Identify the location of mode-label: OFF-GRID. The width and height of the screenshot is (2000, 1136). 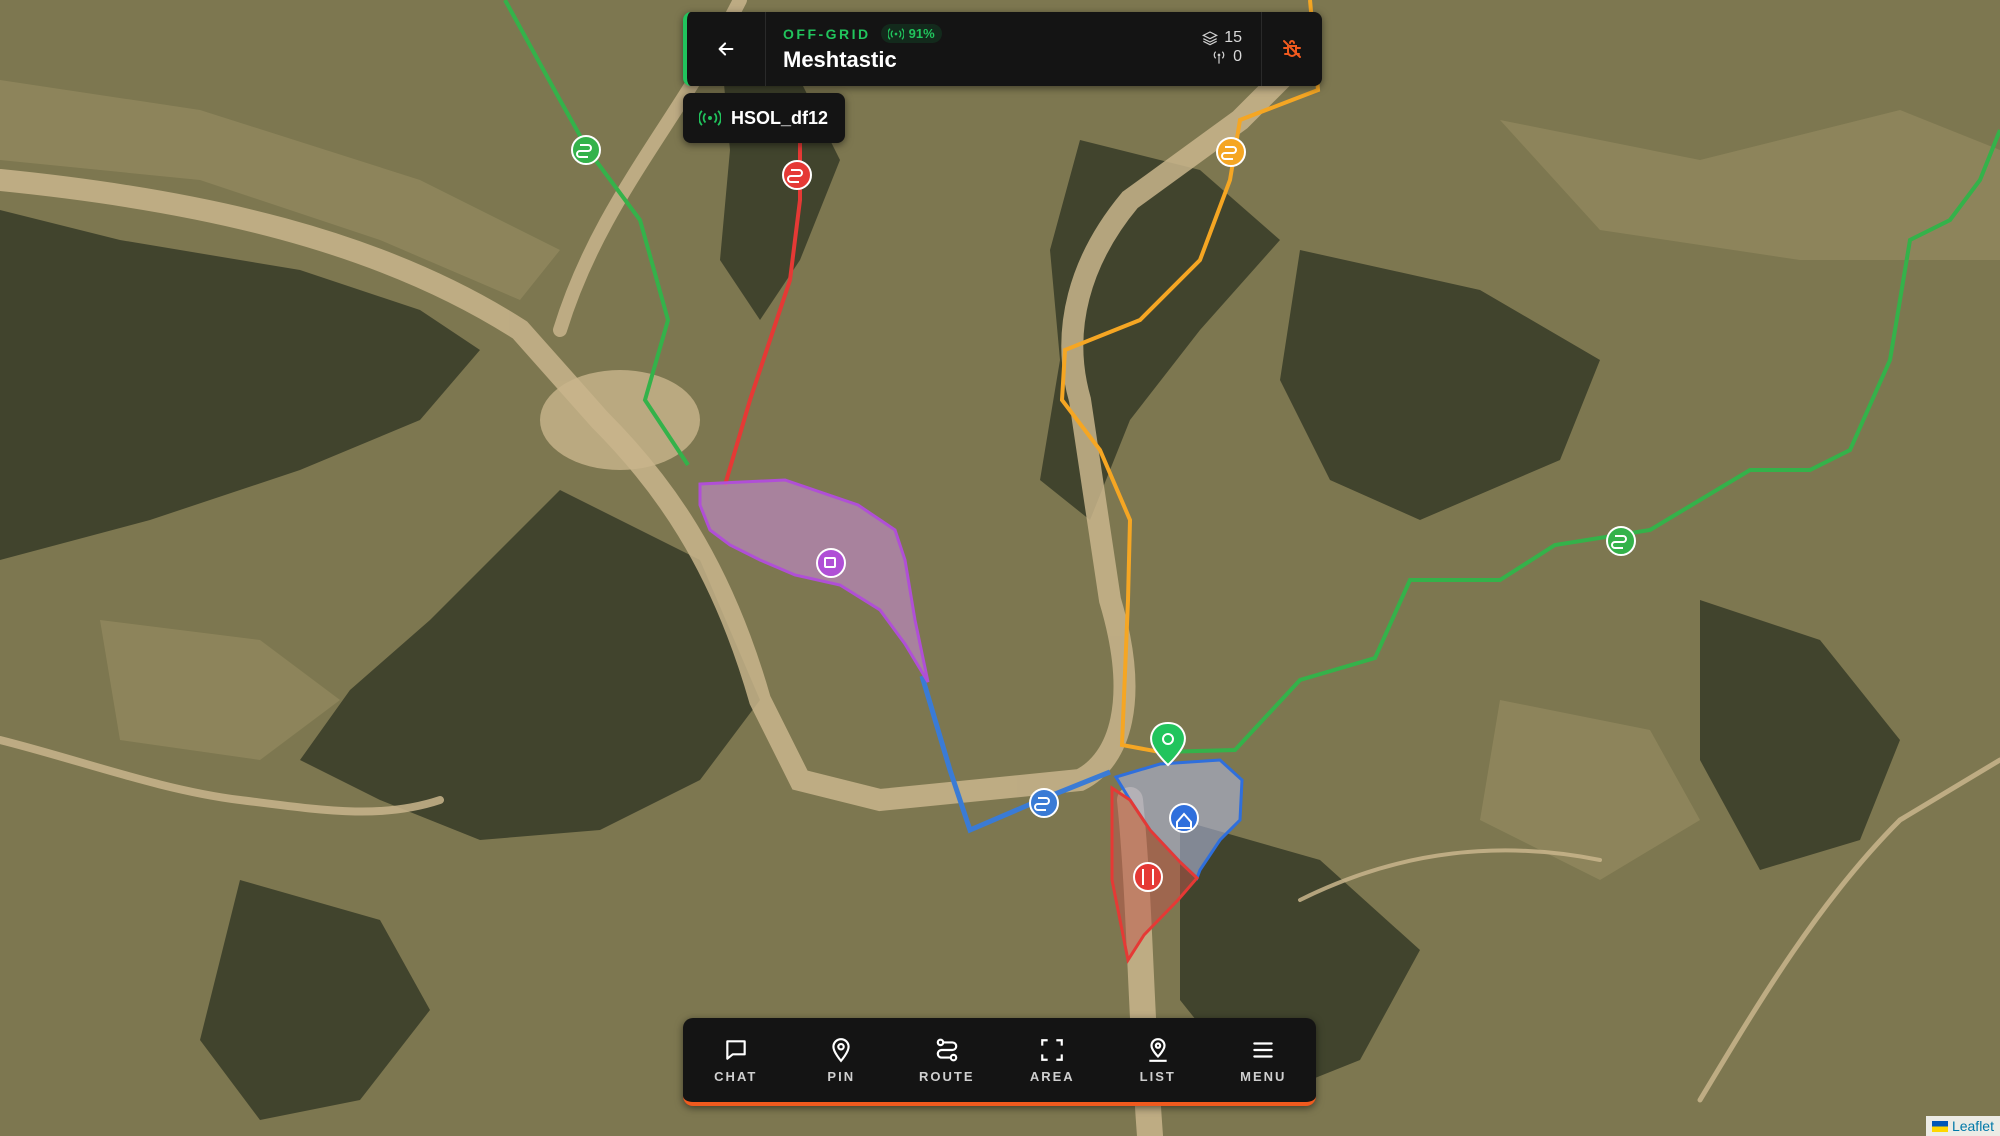
(827, 33).